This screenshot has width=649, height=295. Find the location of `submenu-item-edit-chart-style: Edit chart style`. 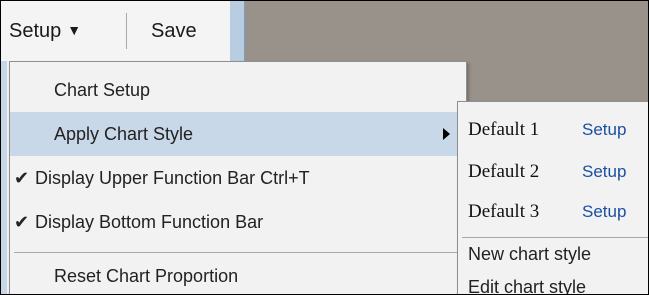

submenu-item-edit-chart-style: Edit chart style is located at coordinates (553, 281).